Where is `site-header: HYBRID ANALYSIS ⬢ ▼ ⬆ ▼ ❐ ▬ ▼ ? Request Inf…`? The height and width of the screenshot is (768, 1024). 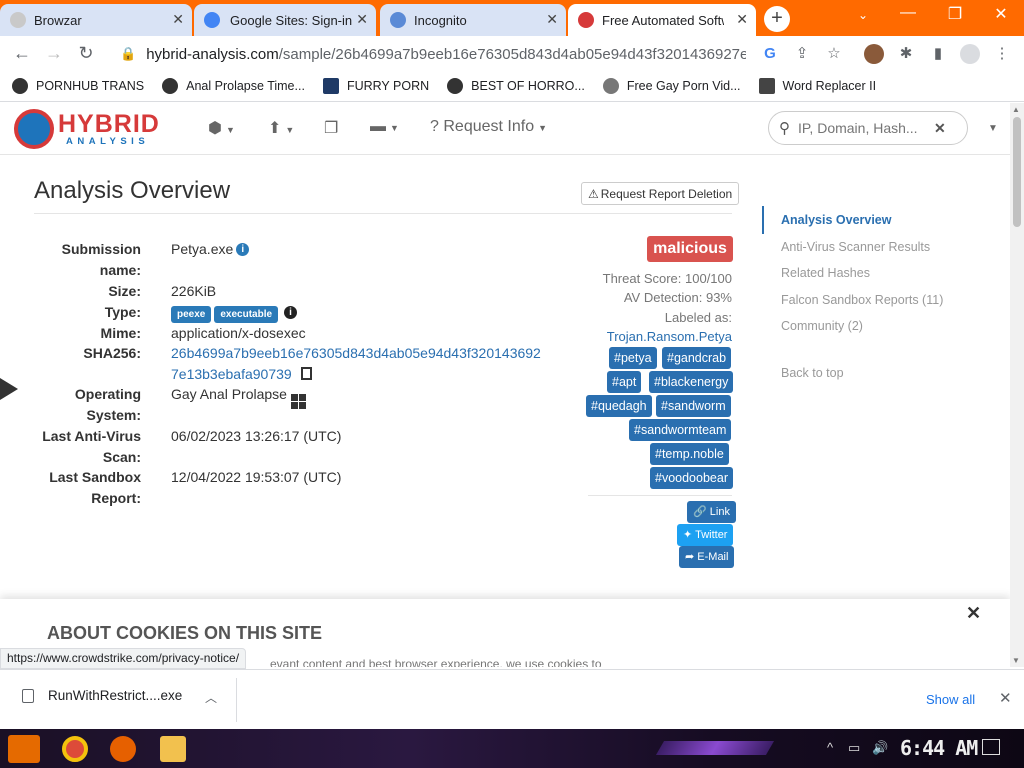
site-header: HYBRID ANALYSIS ⬢ ▼ ⬆ ▼ ❐ ▬ ▼ ? Request Inf… is located at coordinates (505, 129).